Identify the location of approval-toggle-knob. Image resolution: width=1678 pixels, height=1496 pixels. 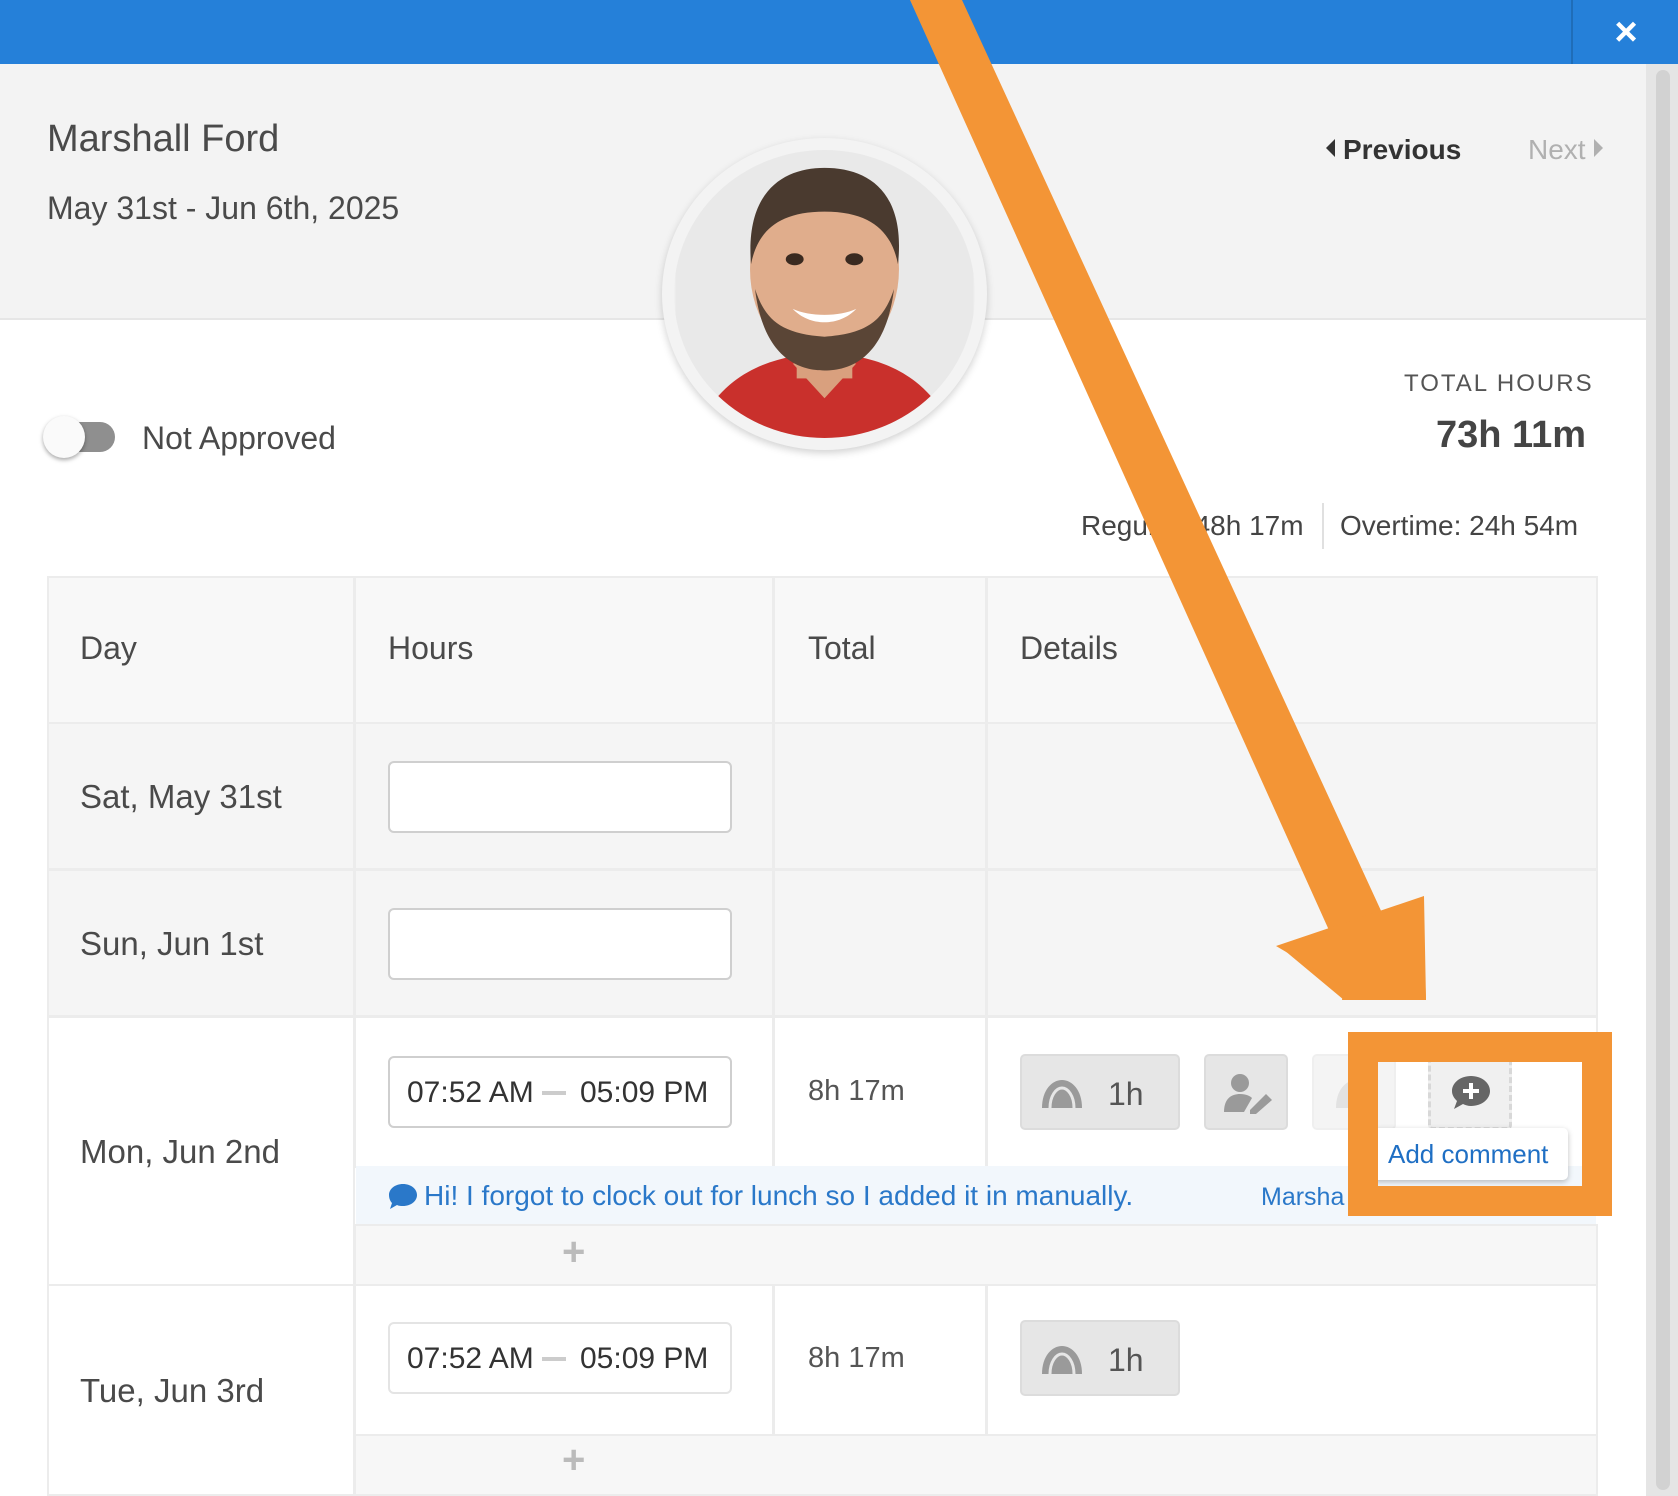
(64, 437).